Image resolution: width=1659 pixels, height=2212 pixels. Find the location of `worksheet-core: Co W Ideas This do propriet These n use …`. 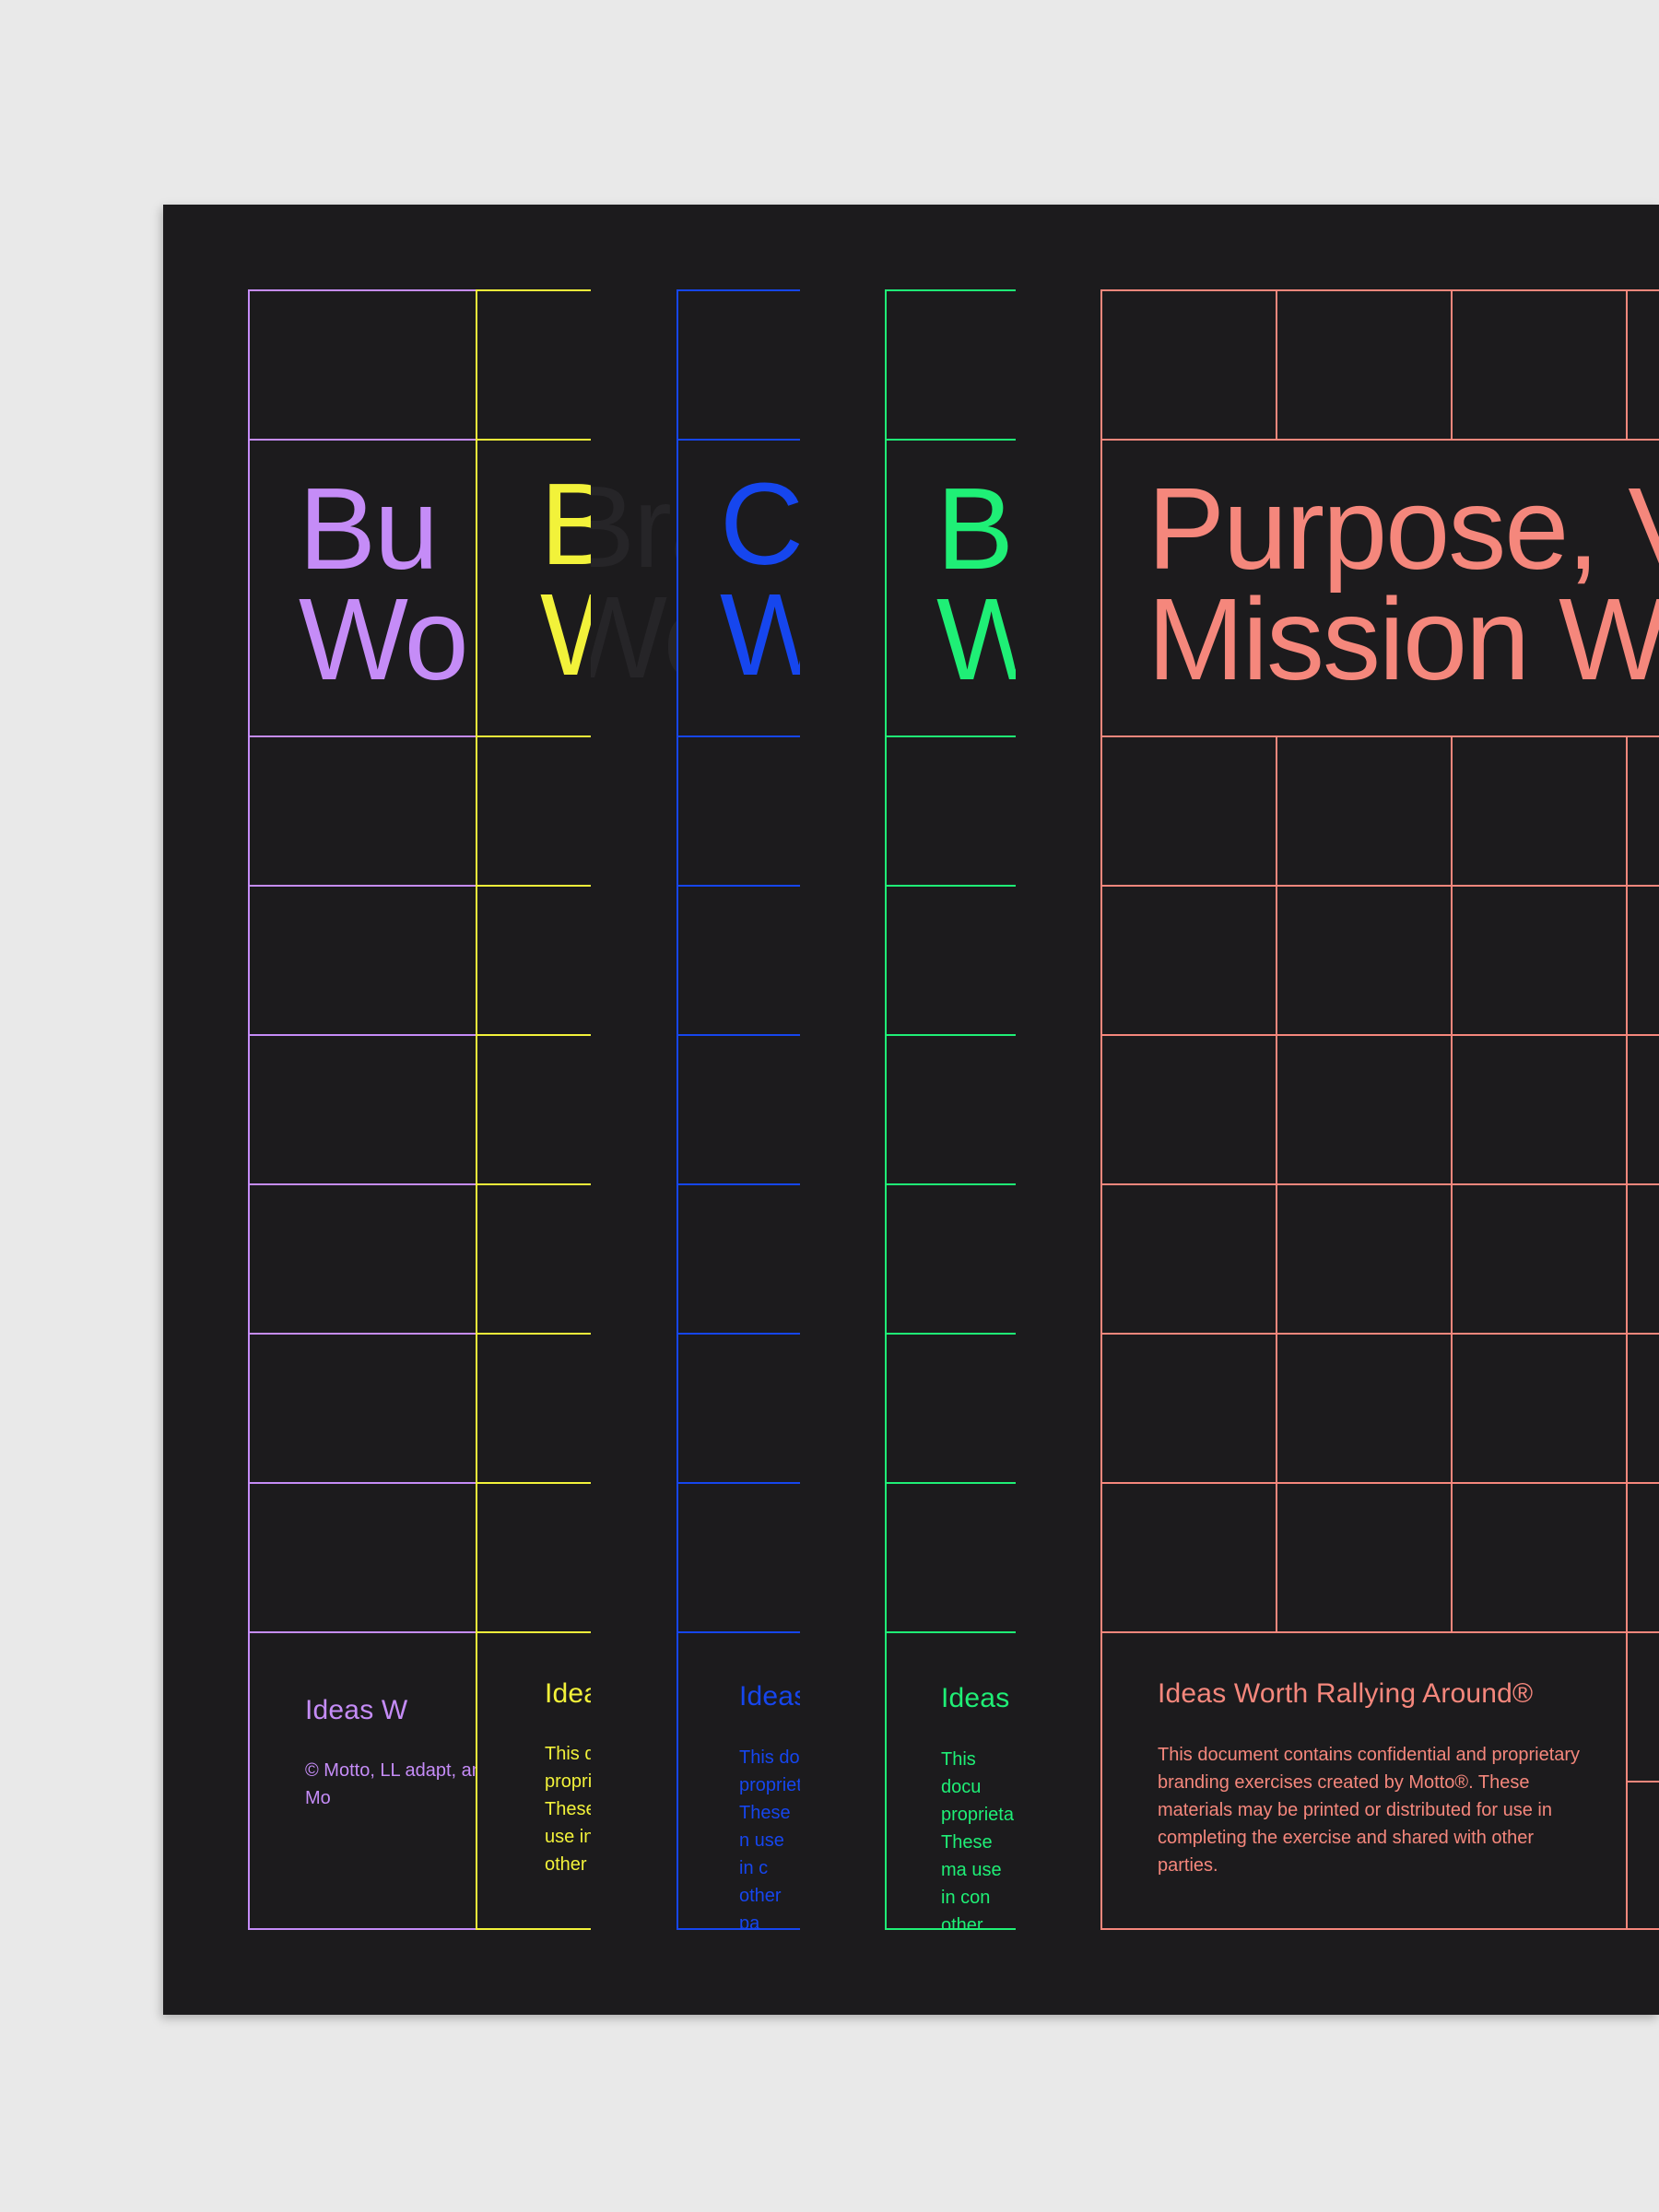

worksheet-core: Co W Ideas This do propriet These n use … is located at coordinates (738, 1109).